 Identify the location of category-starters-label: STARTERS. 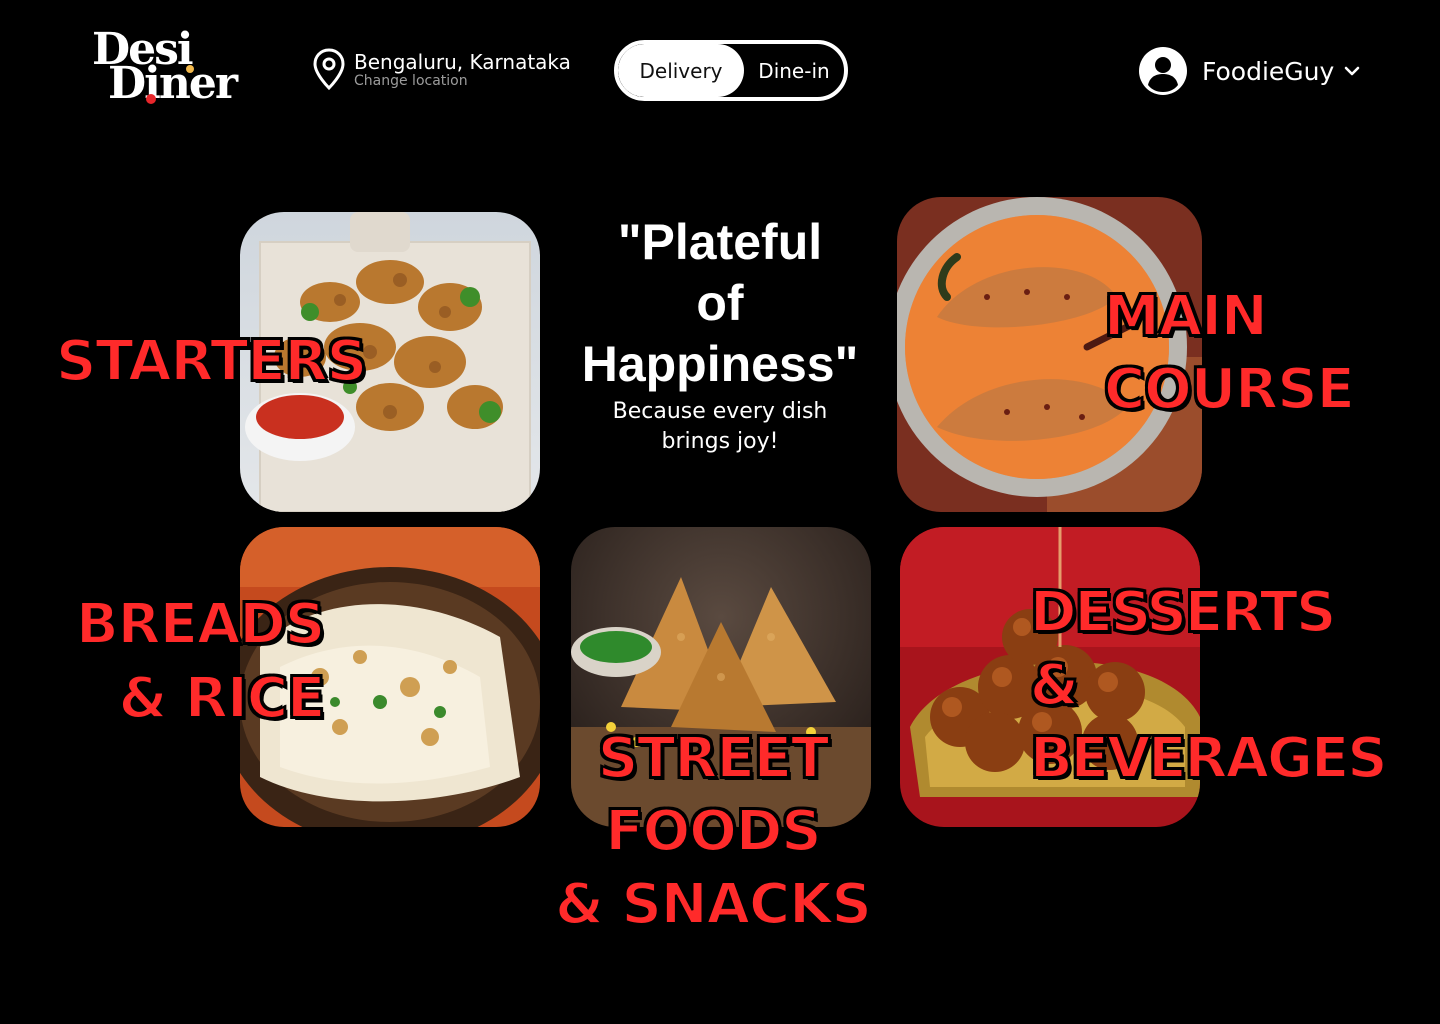
(211, 362).